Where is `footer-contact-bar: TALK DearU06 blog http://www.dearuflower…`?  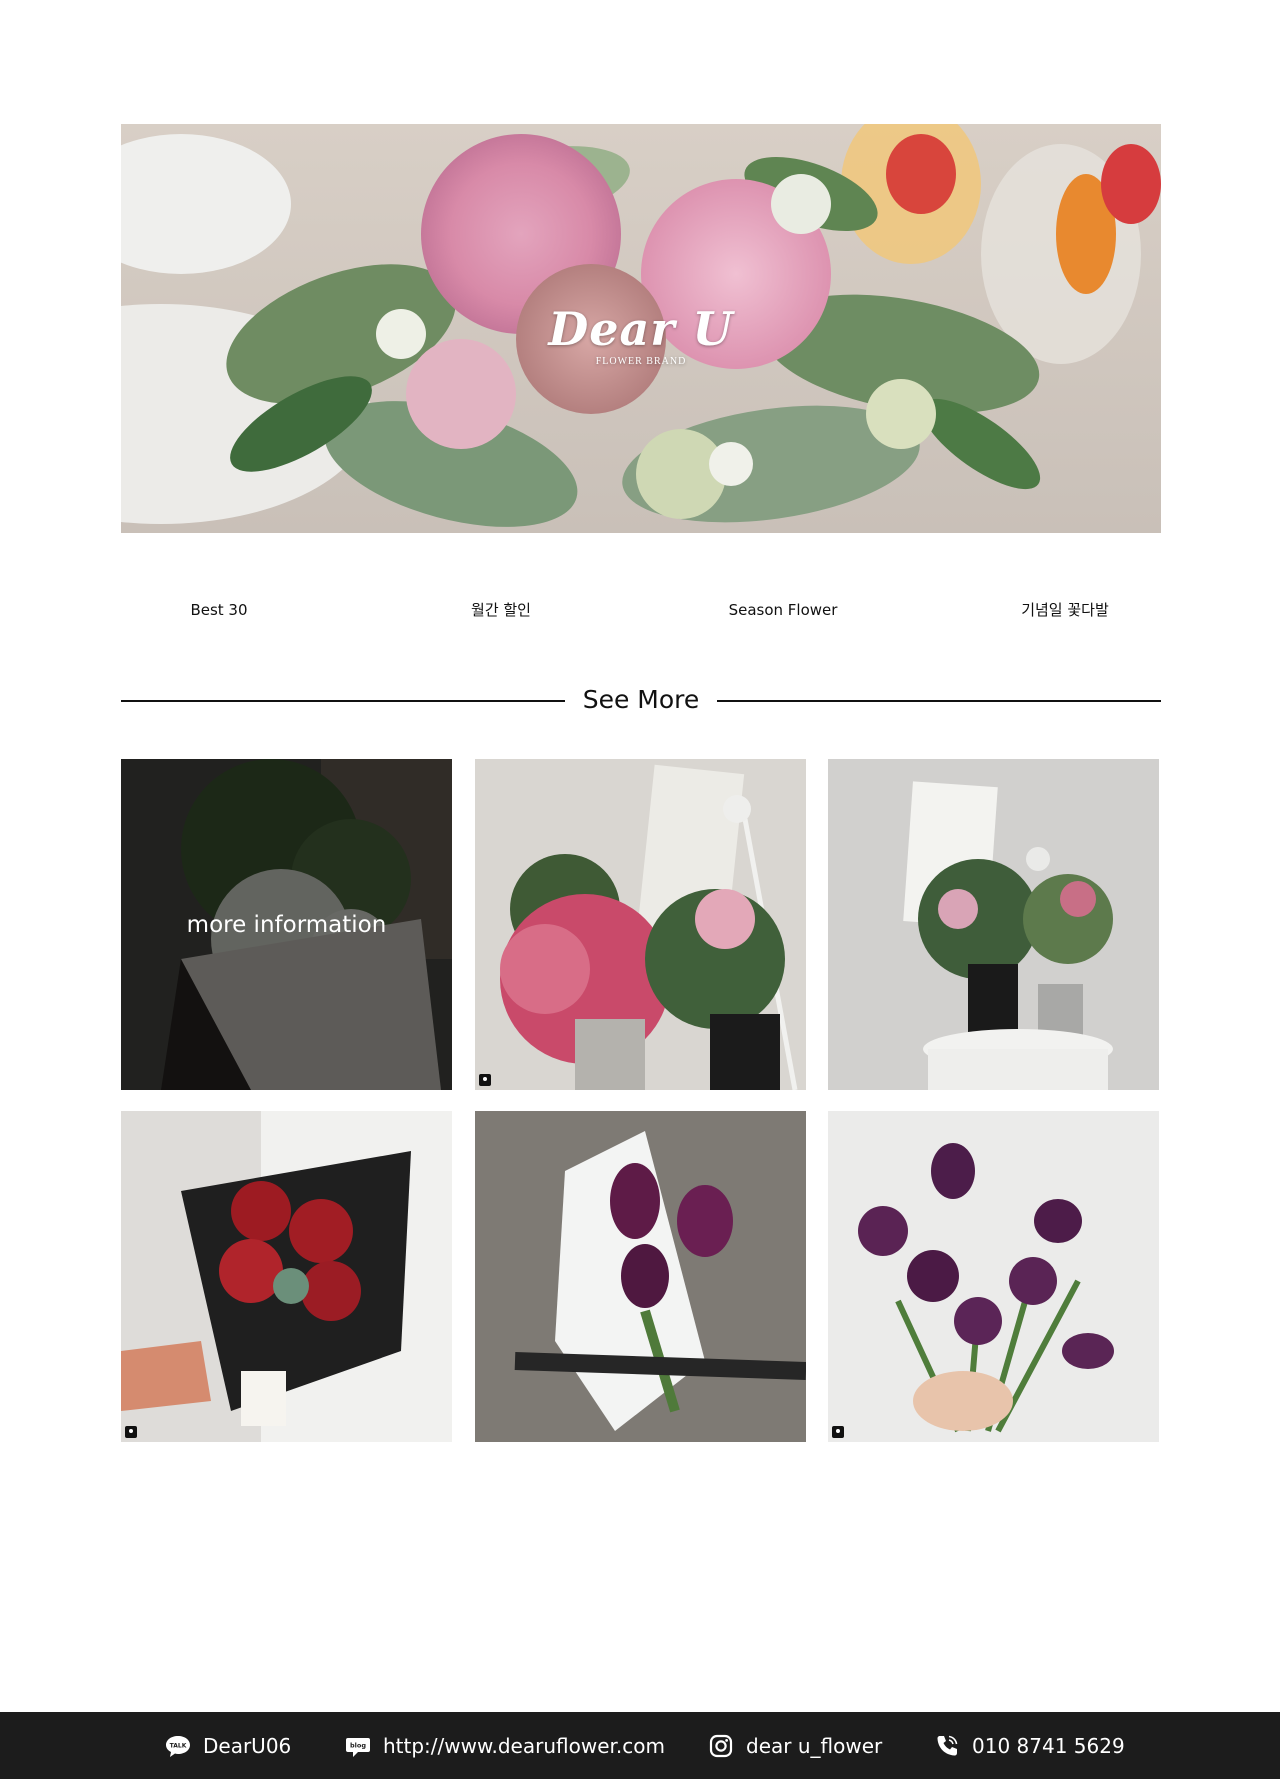
footer-contact-bar: TALK DearU06 blog http://www.dearuflower… is located at coordinates (640, 1745).